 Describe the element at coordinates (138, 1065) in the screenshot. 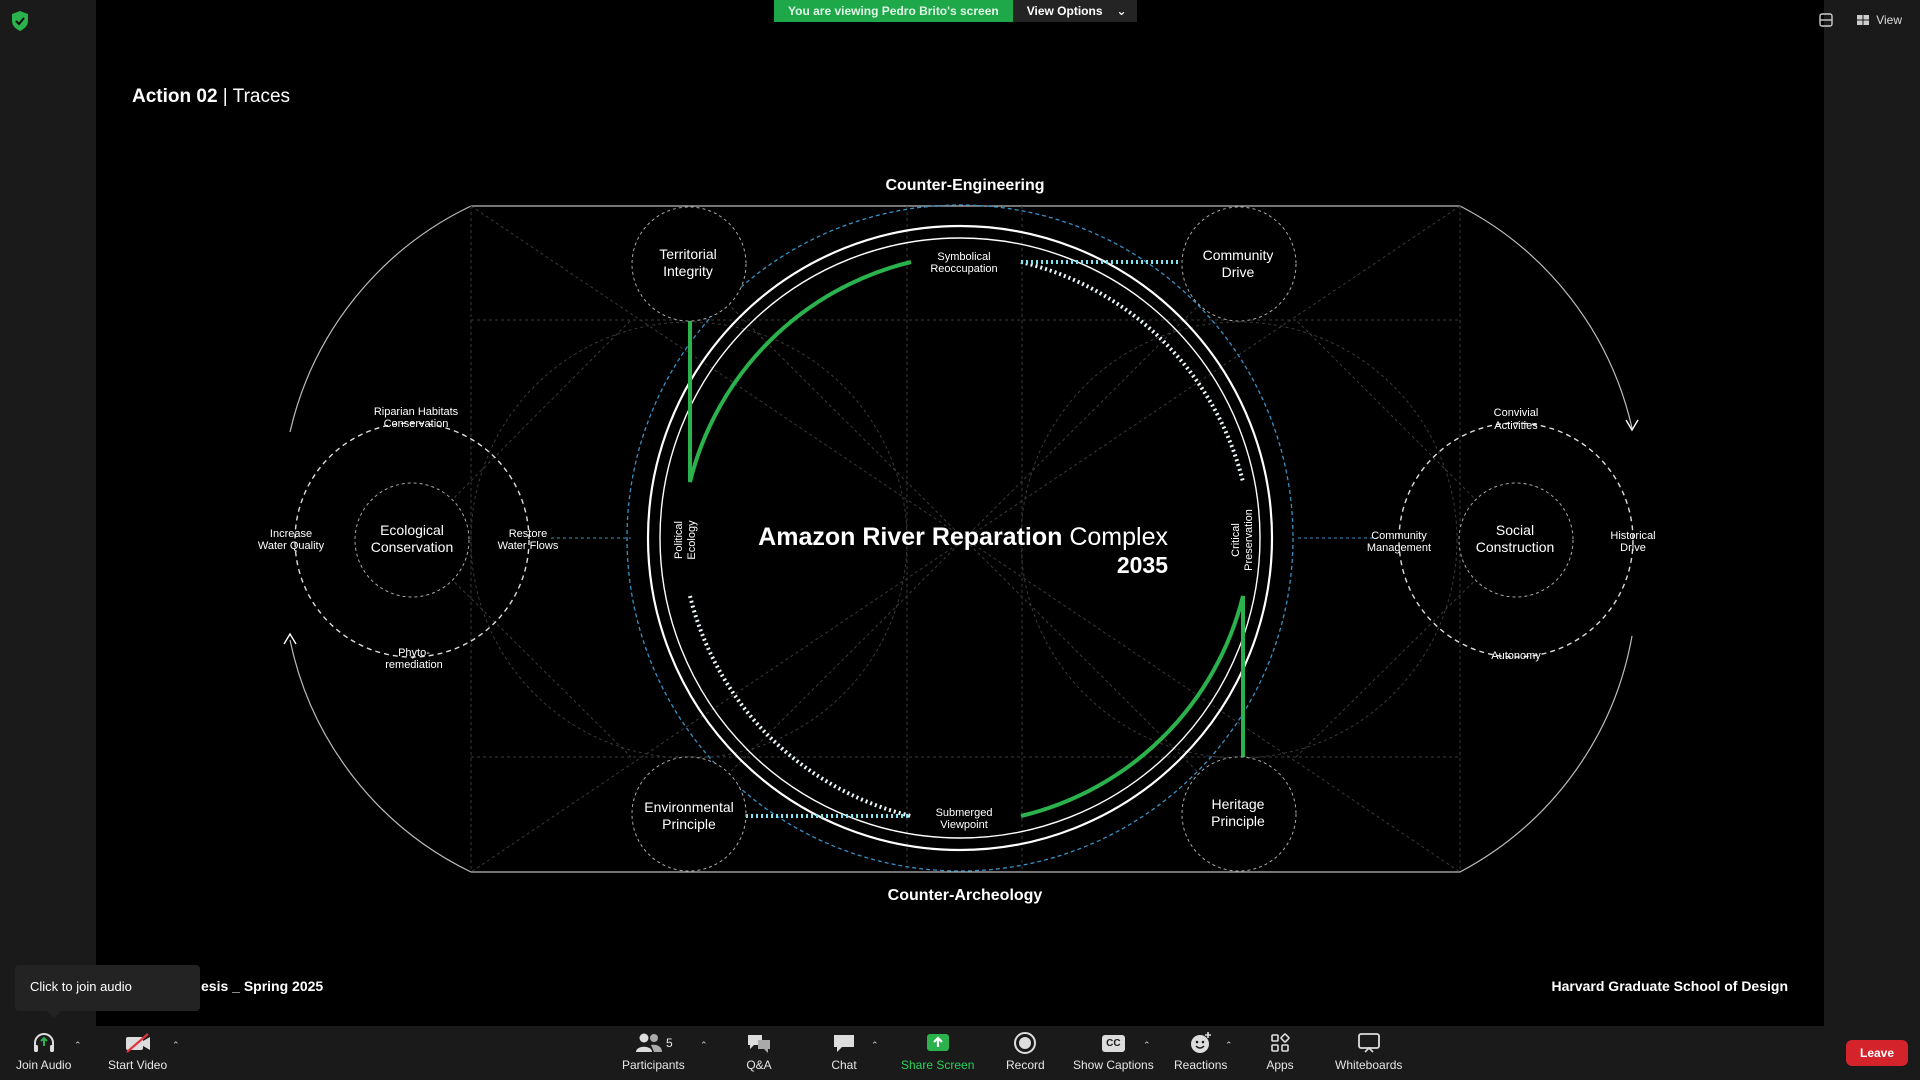

I see `start-video-label: Start Video` at that location.